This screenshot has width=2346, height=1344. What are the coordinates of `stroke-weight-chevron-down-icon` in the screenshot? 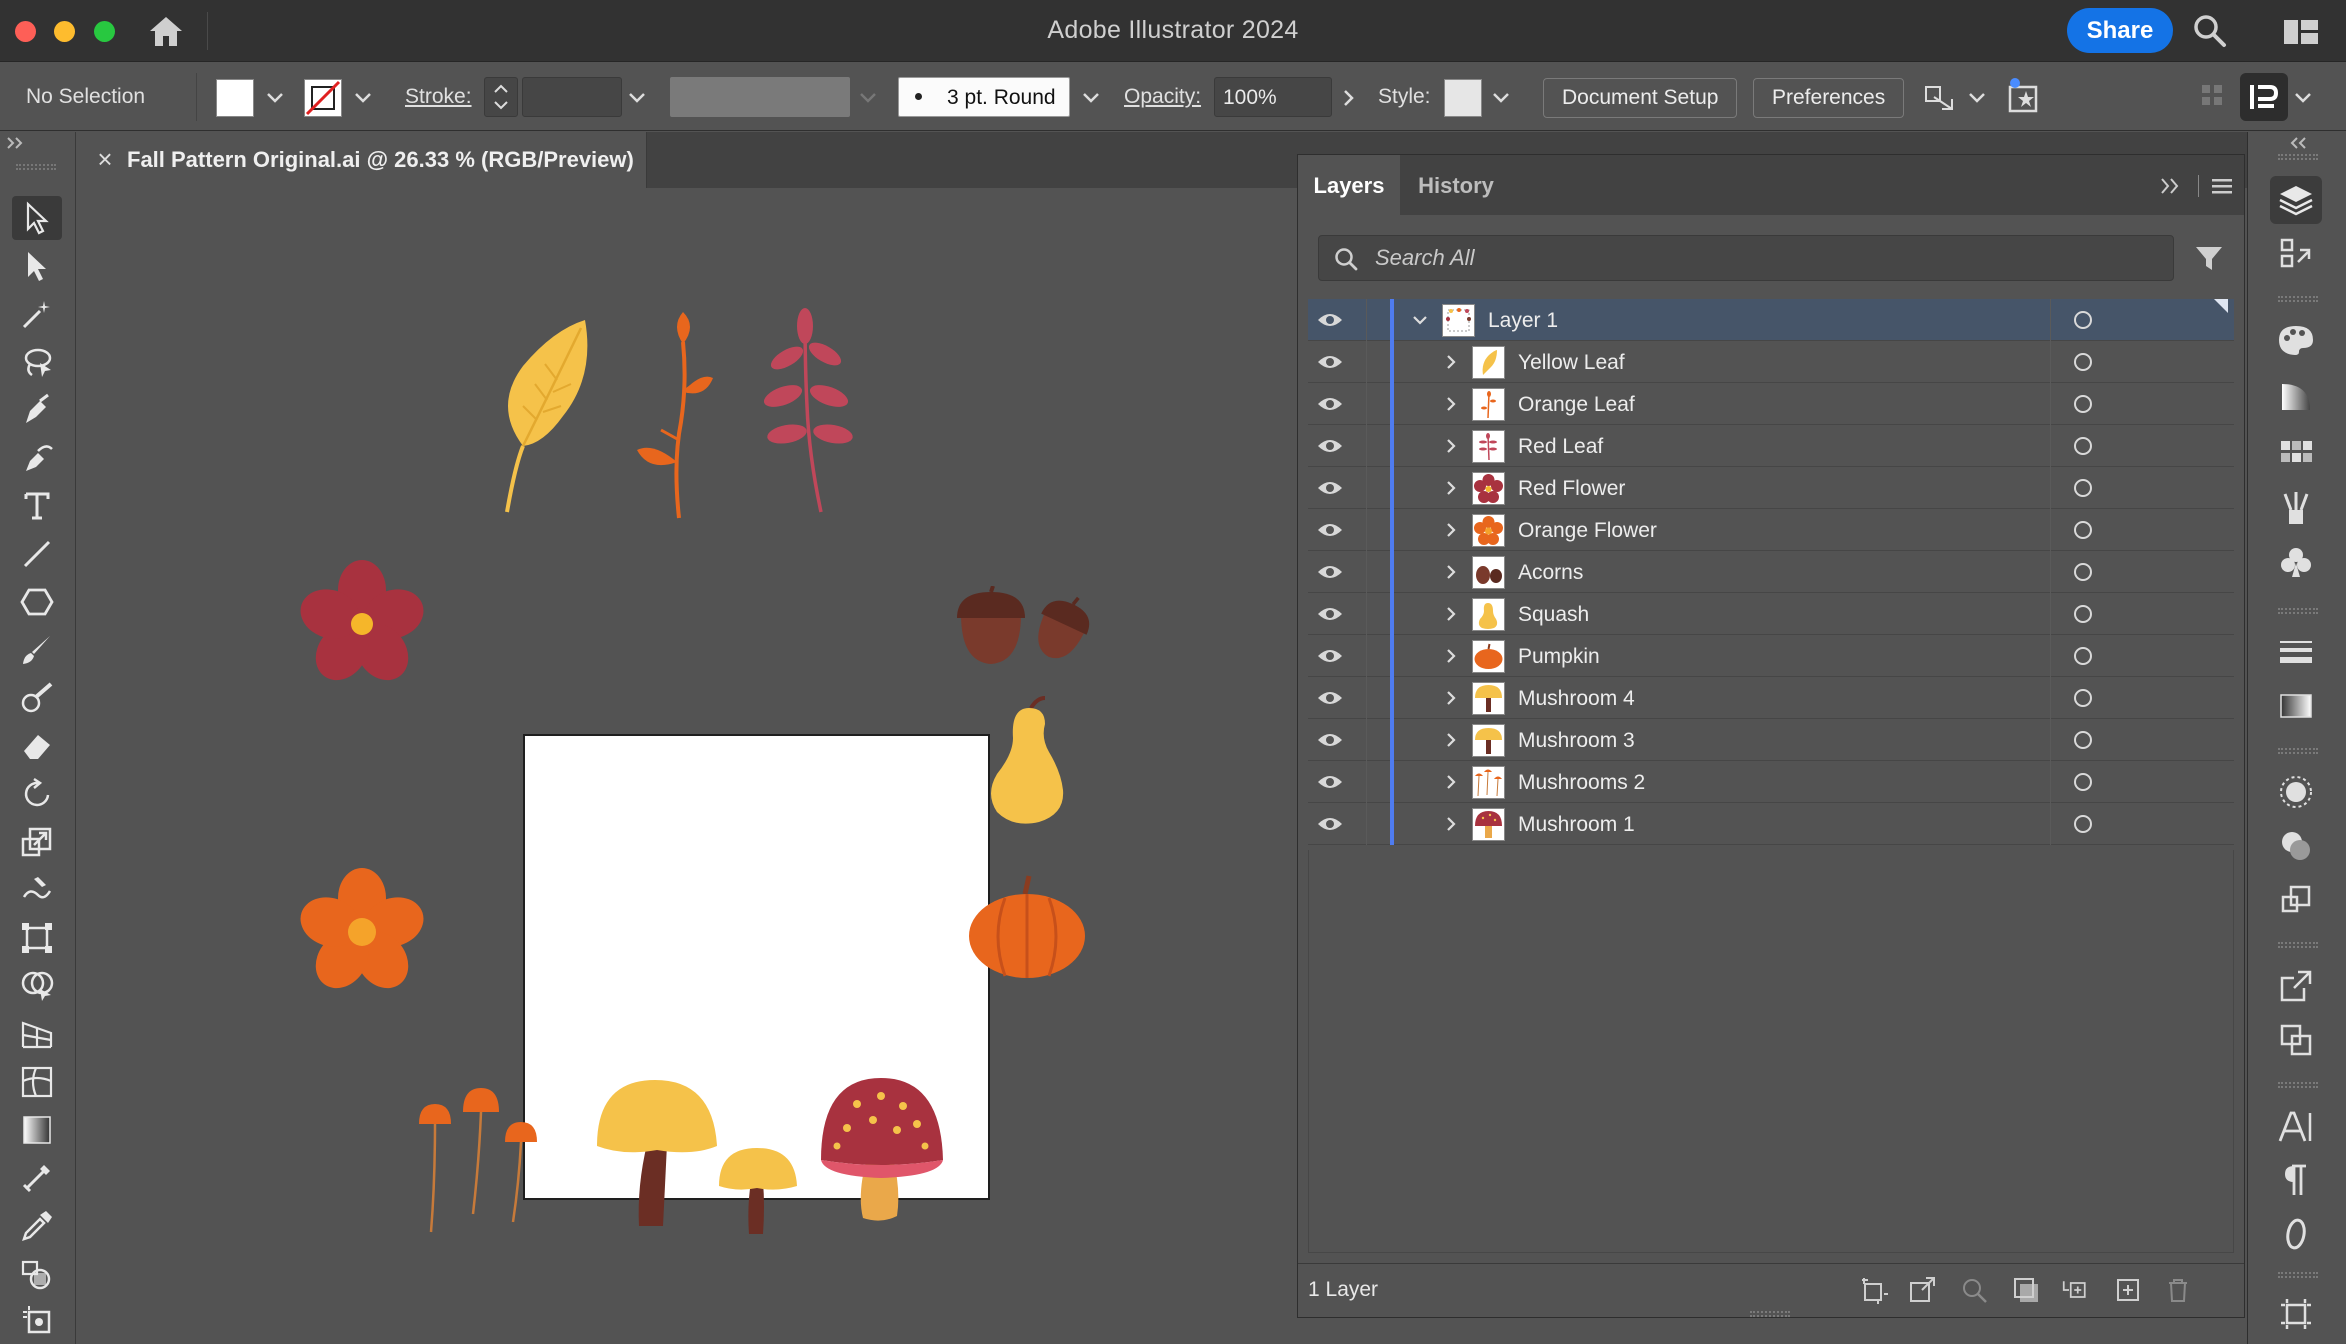 It's located at (637, 98).